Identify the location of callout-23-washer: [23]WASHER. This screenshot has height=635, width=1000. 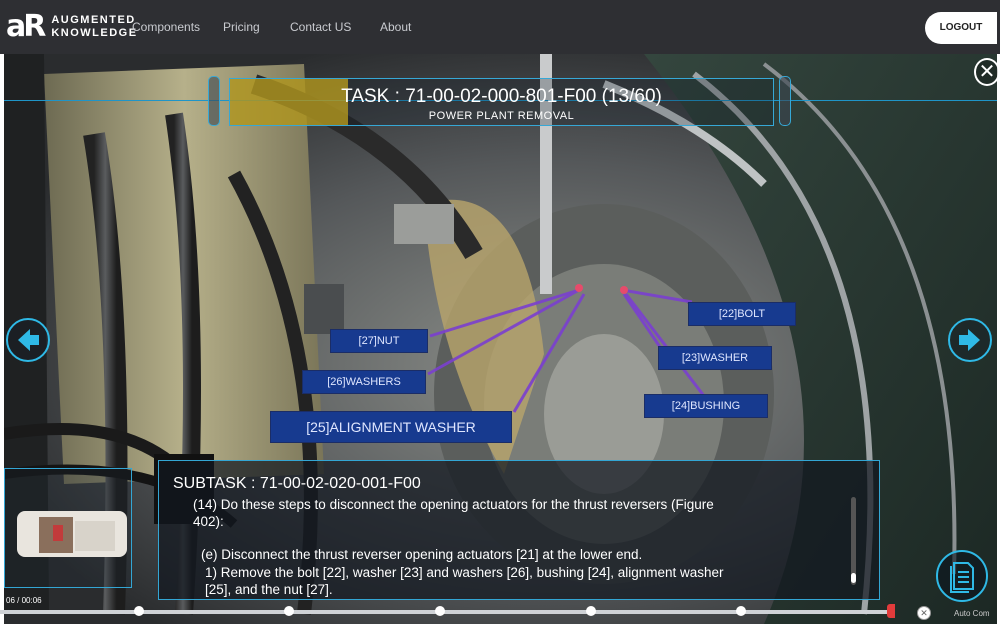
(715, 358).